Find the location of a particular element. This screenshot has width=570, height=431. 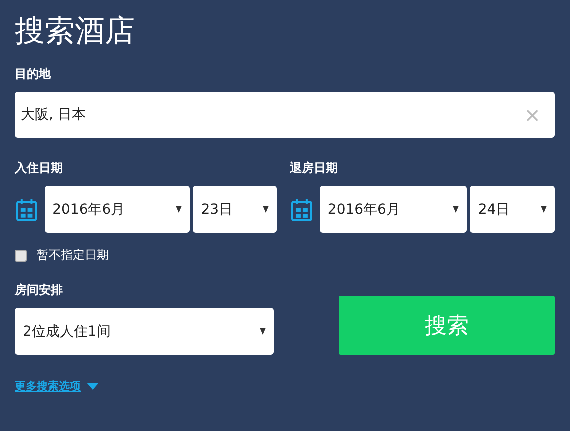

checkbox is located at coordinates (21, 256).